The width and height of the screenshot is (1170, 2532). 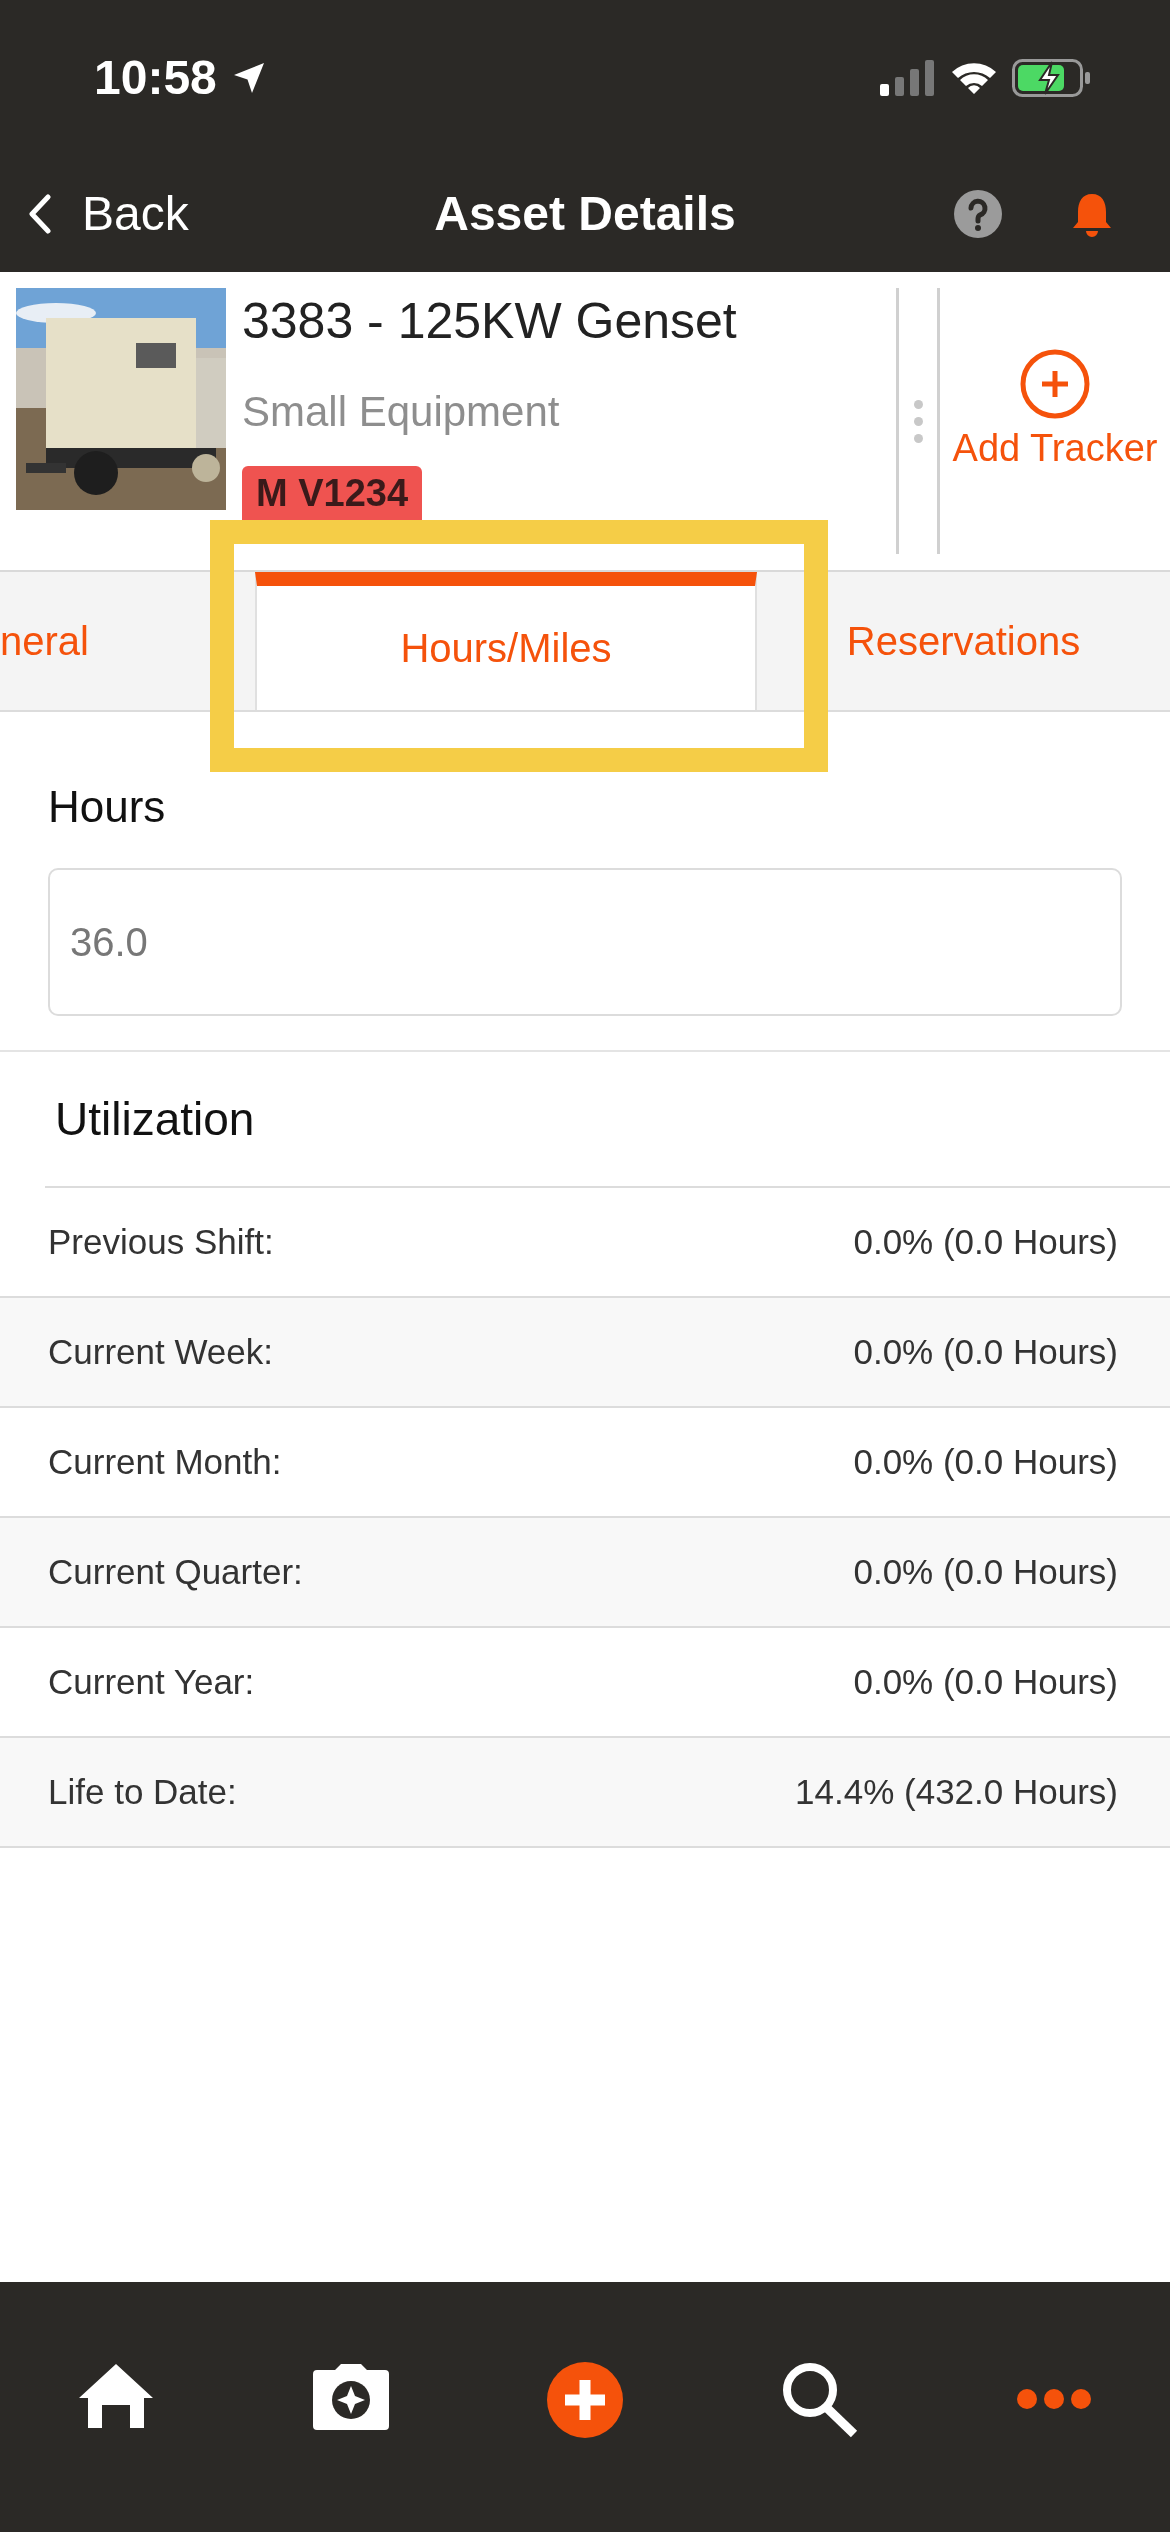 What do you see at coordinates (127, 641) in the screenshot?
I see `tab: neral` at bounding box center [127, 641].